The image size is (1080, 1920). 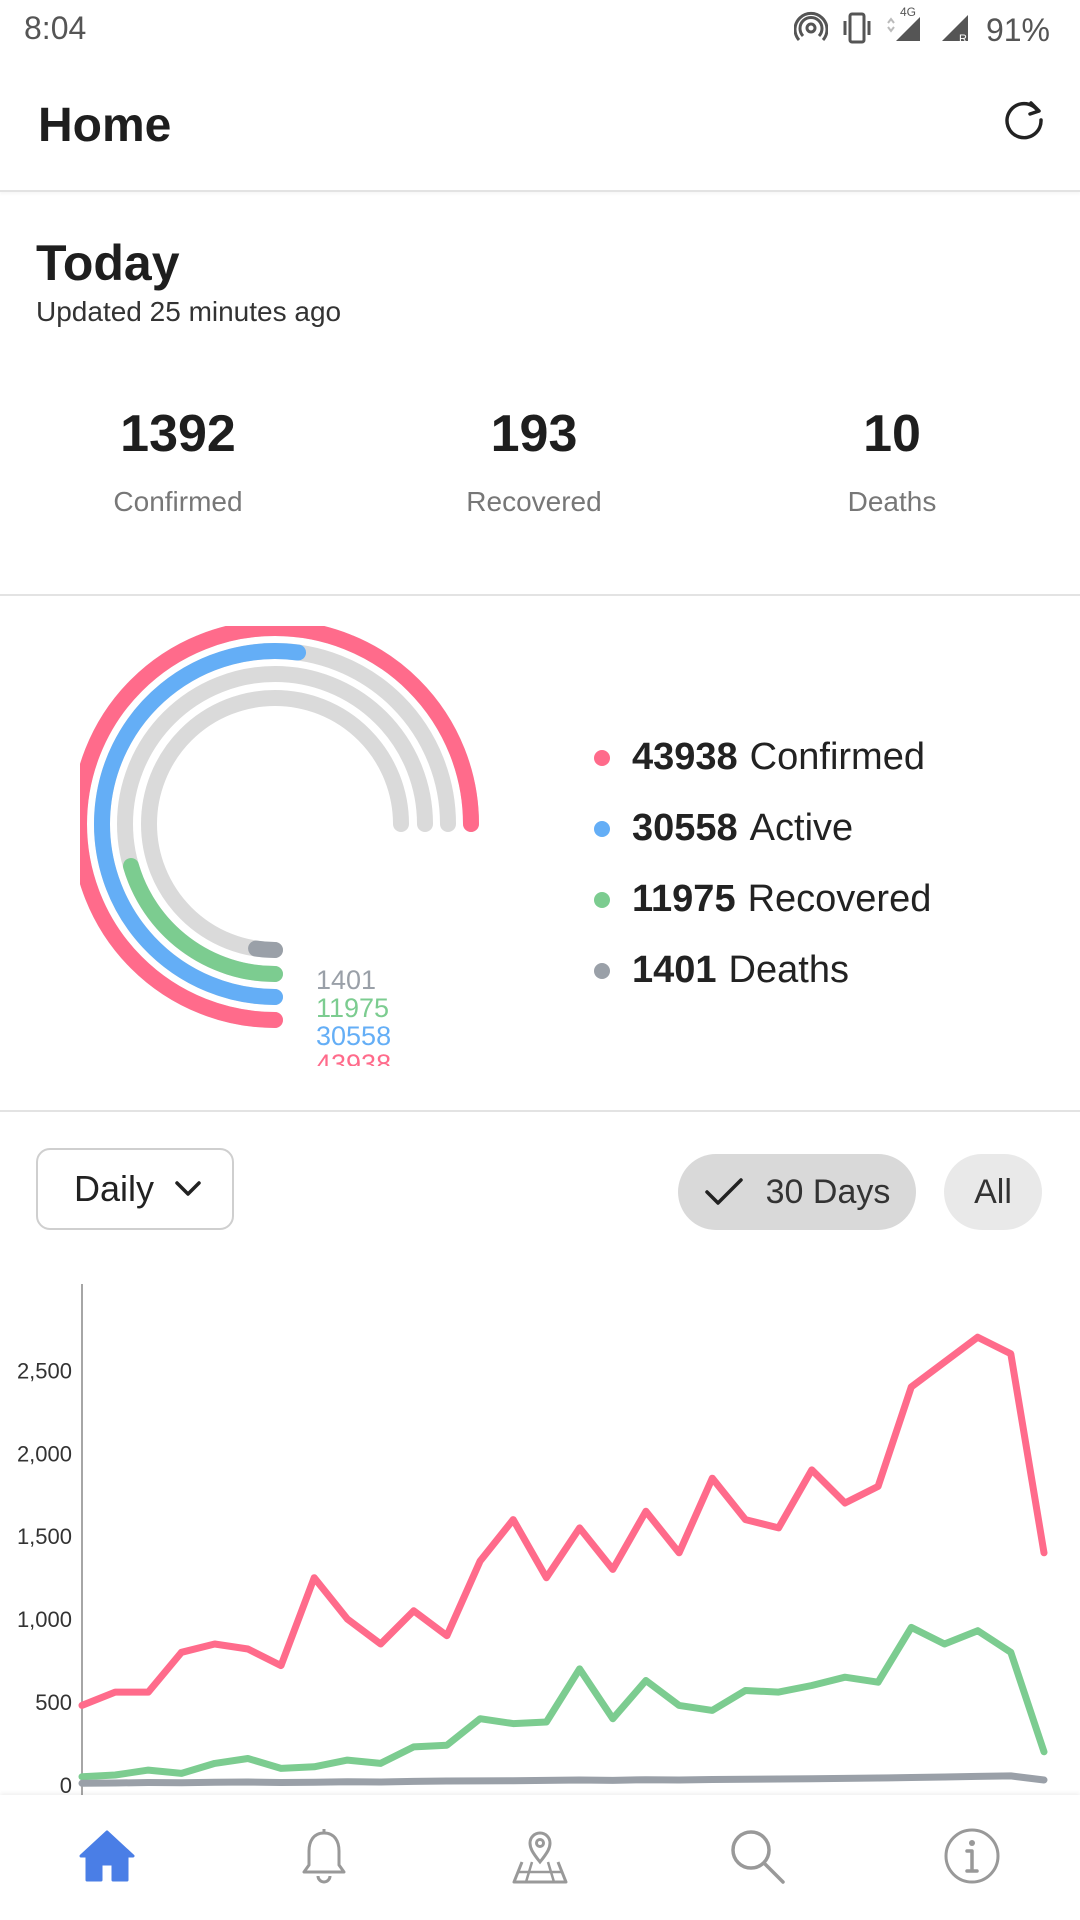 I want to click on info-icon, so click(x=972, y=1858).